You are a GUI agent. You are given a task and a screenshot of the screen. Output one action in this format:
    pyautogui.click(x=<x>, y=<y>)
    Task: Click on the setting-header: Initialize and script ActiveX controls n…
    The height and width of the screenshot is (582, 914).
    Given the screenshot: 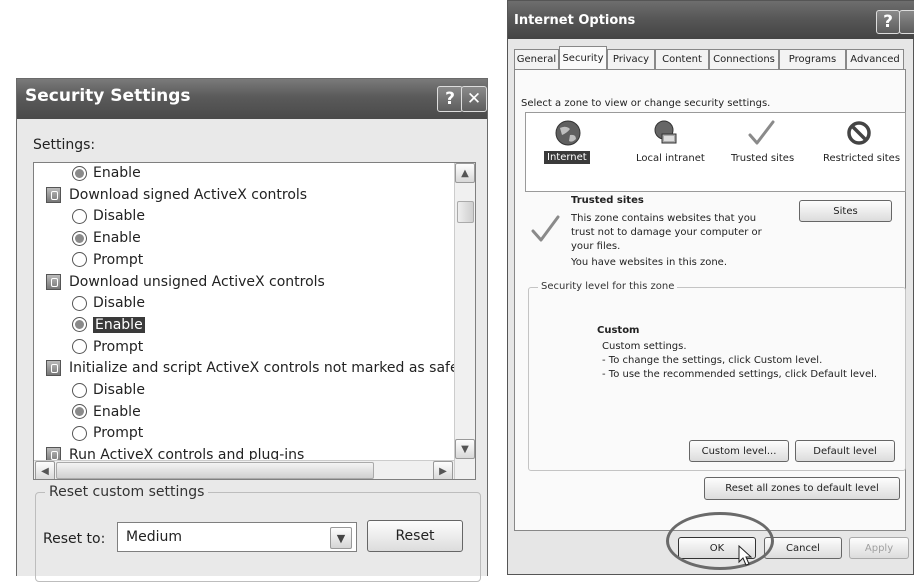 What is the action you would take?
    pyautogui.click(x=252, y=368)
    